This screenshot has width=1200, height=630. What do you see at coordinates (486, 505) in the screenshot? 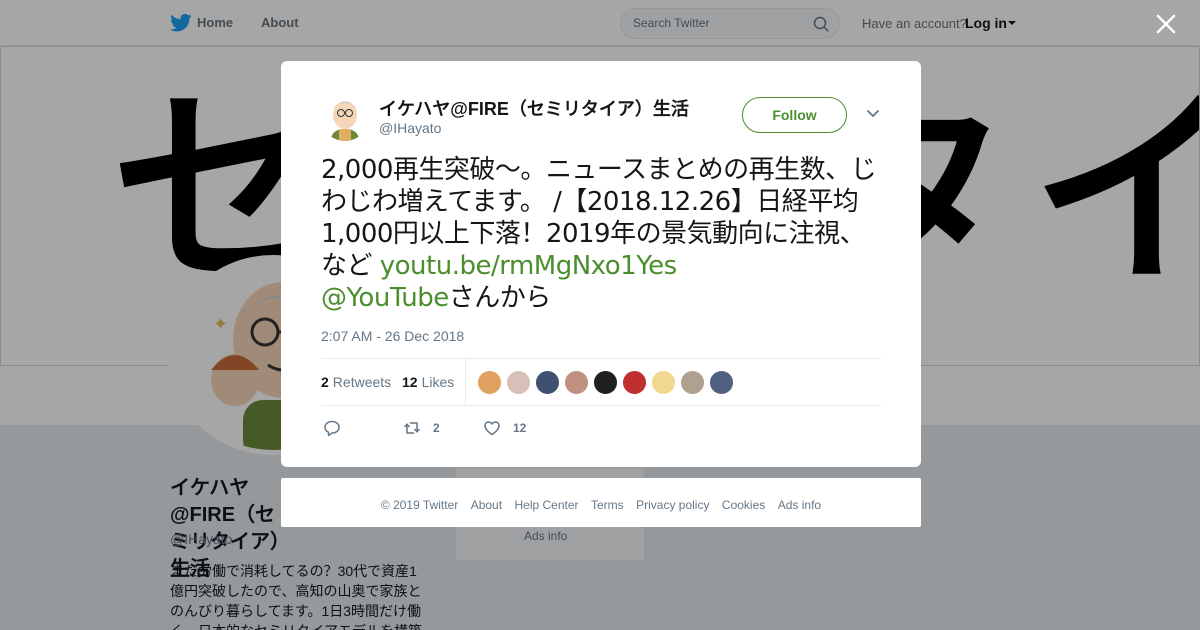
I see `footer-link-about: About` at bounding box center [486, 505].